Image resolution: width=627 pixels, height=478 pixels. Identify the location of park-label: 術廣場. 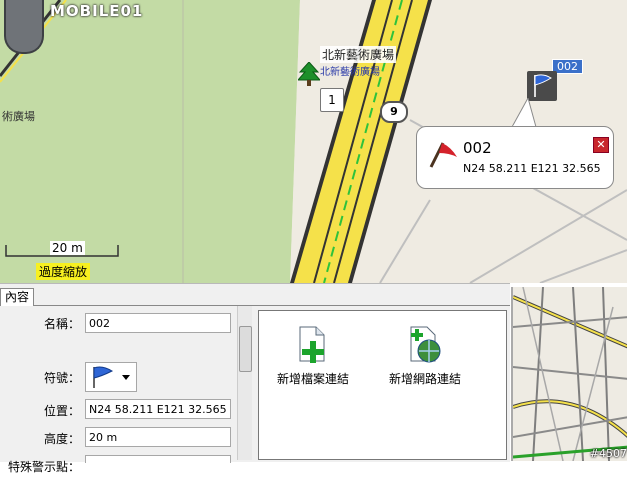
(18, 116).